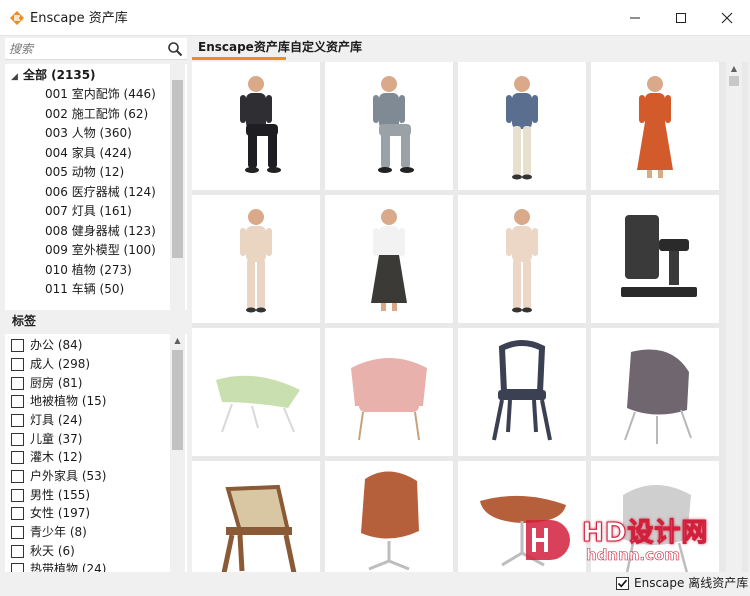 Image resolution: width=750 pixels, height=596 pixels. What do you see at coordinates (523, 531) in the screenshot?
I see `ottoman-icon` at bounding box center [523, 531].